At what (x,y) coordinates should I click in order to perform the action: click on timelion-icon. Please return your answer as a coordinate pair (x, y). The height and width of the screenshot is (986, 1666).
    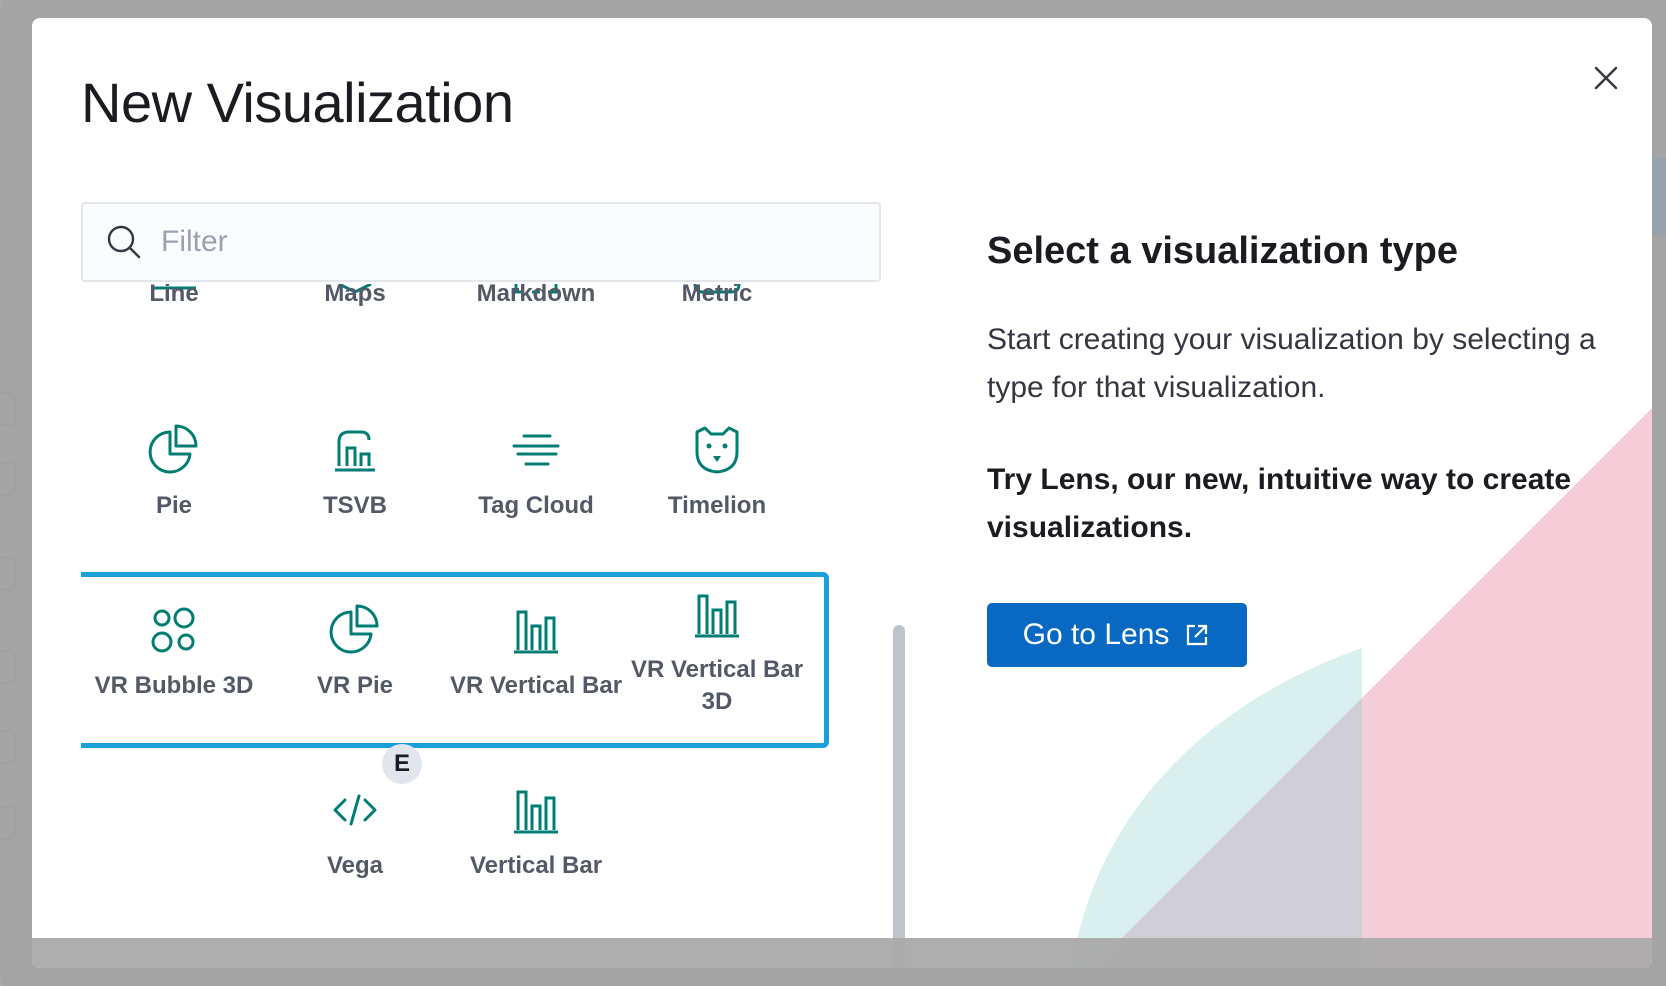
    Looking at the image, I should click on (717, 450).